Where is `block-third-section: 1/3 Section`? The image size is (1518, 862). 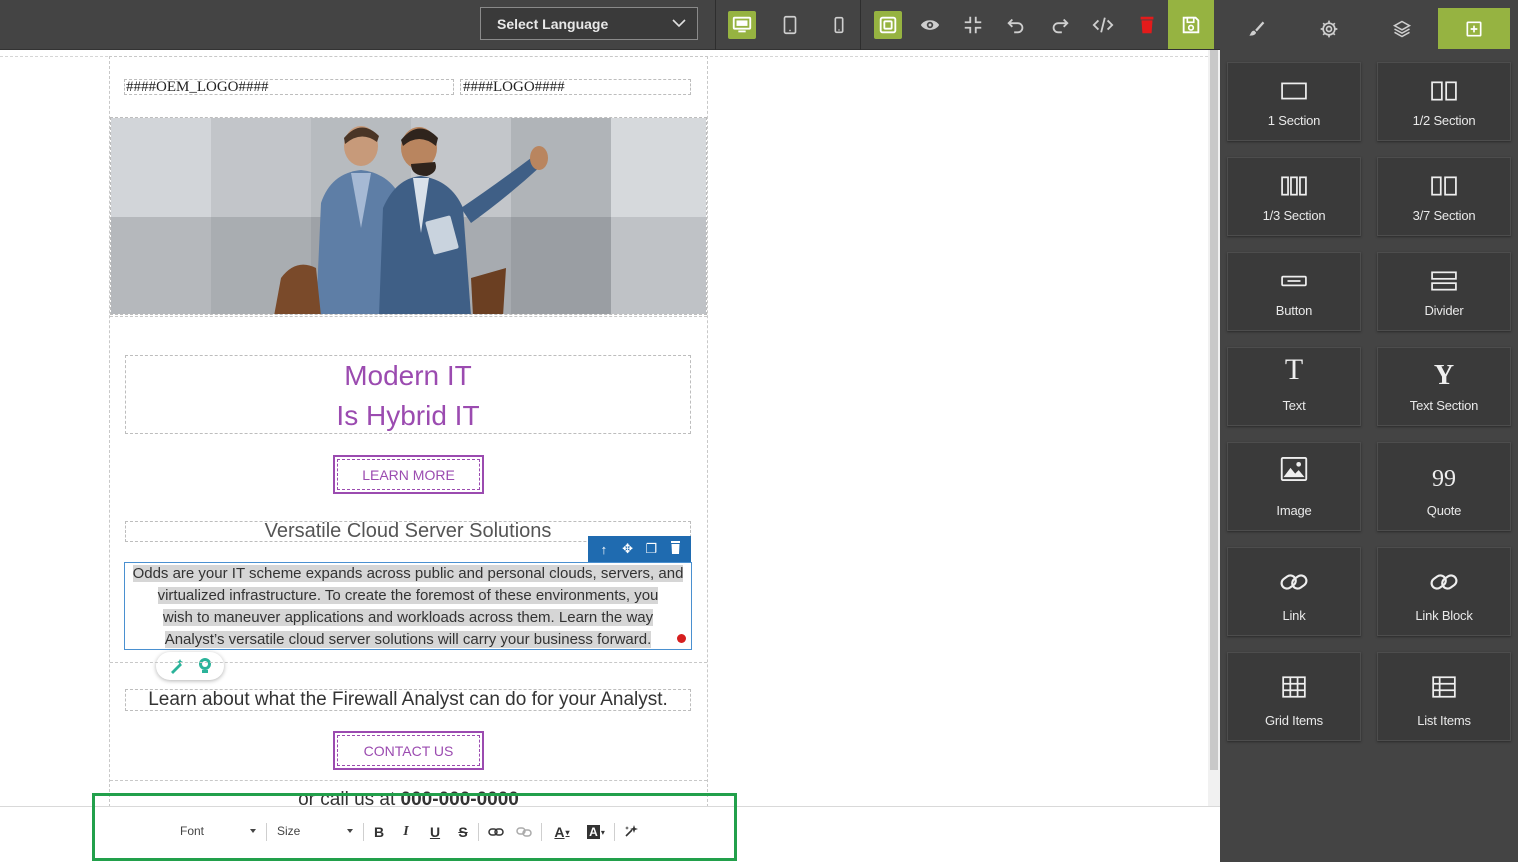 block-third-section: 1/3 Section is located at coordinates (1294, 196).